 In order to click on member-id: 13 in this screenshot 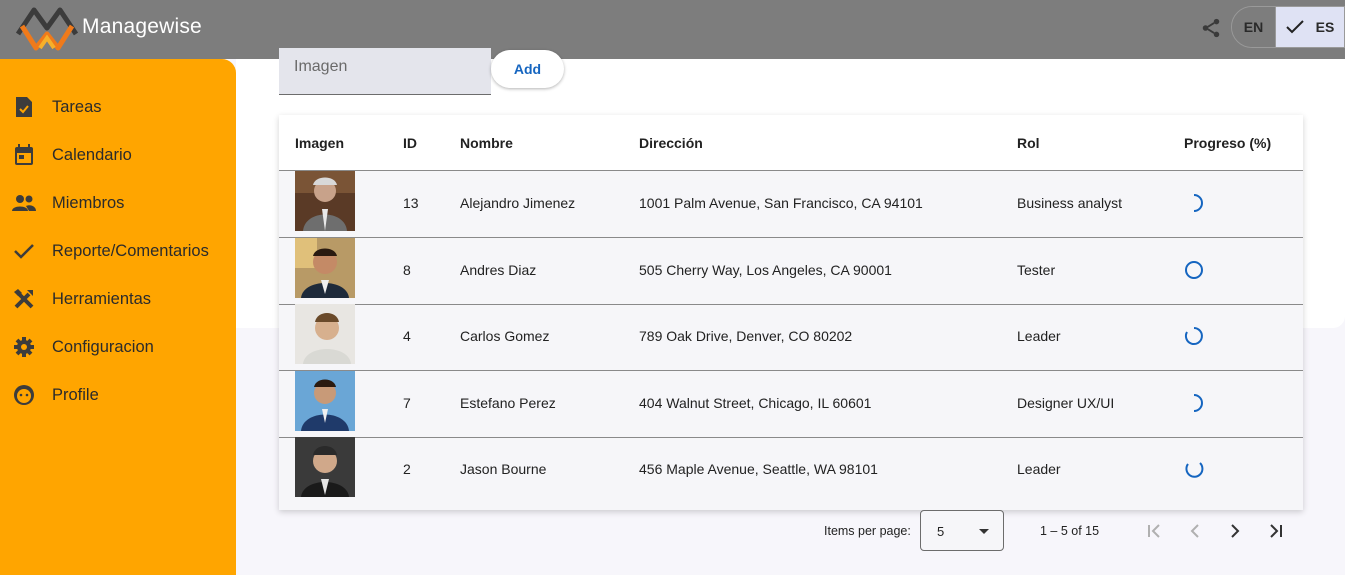, I will do `click(411, 203)`.